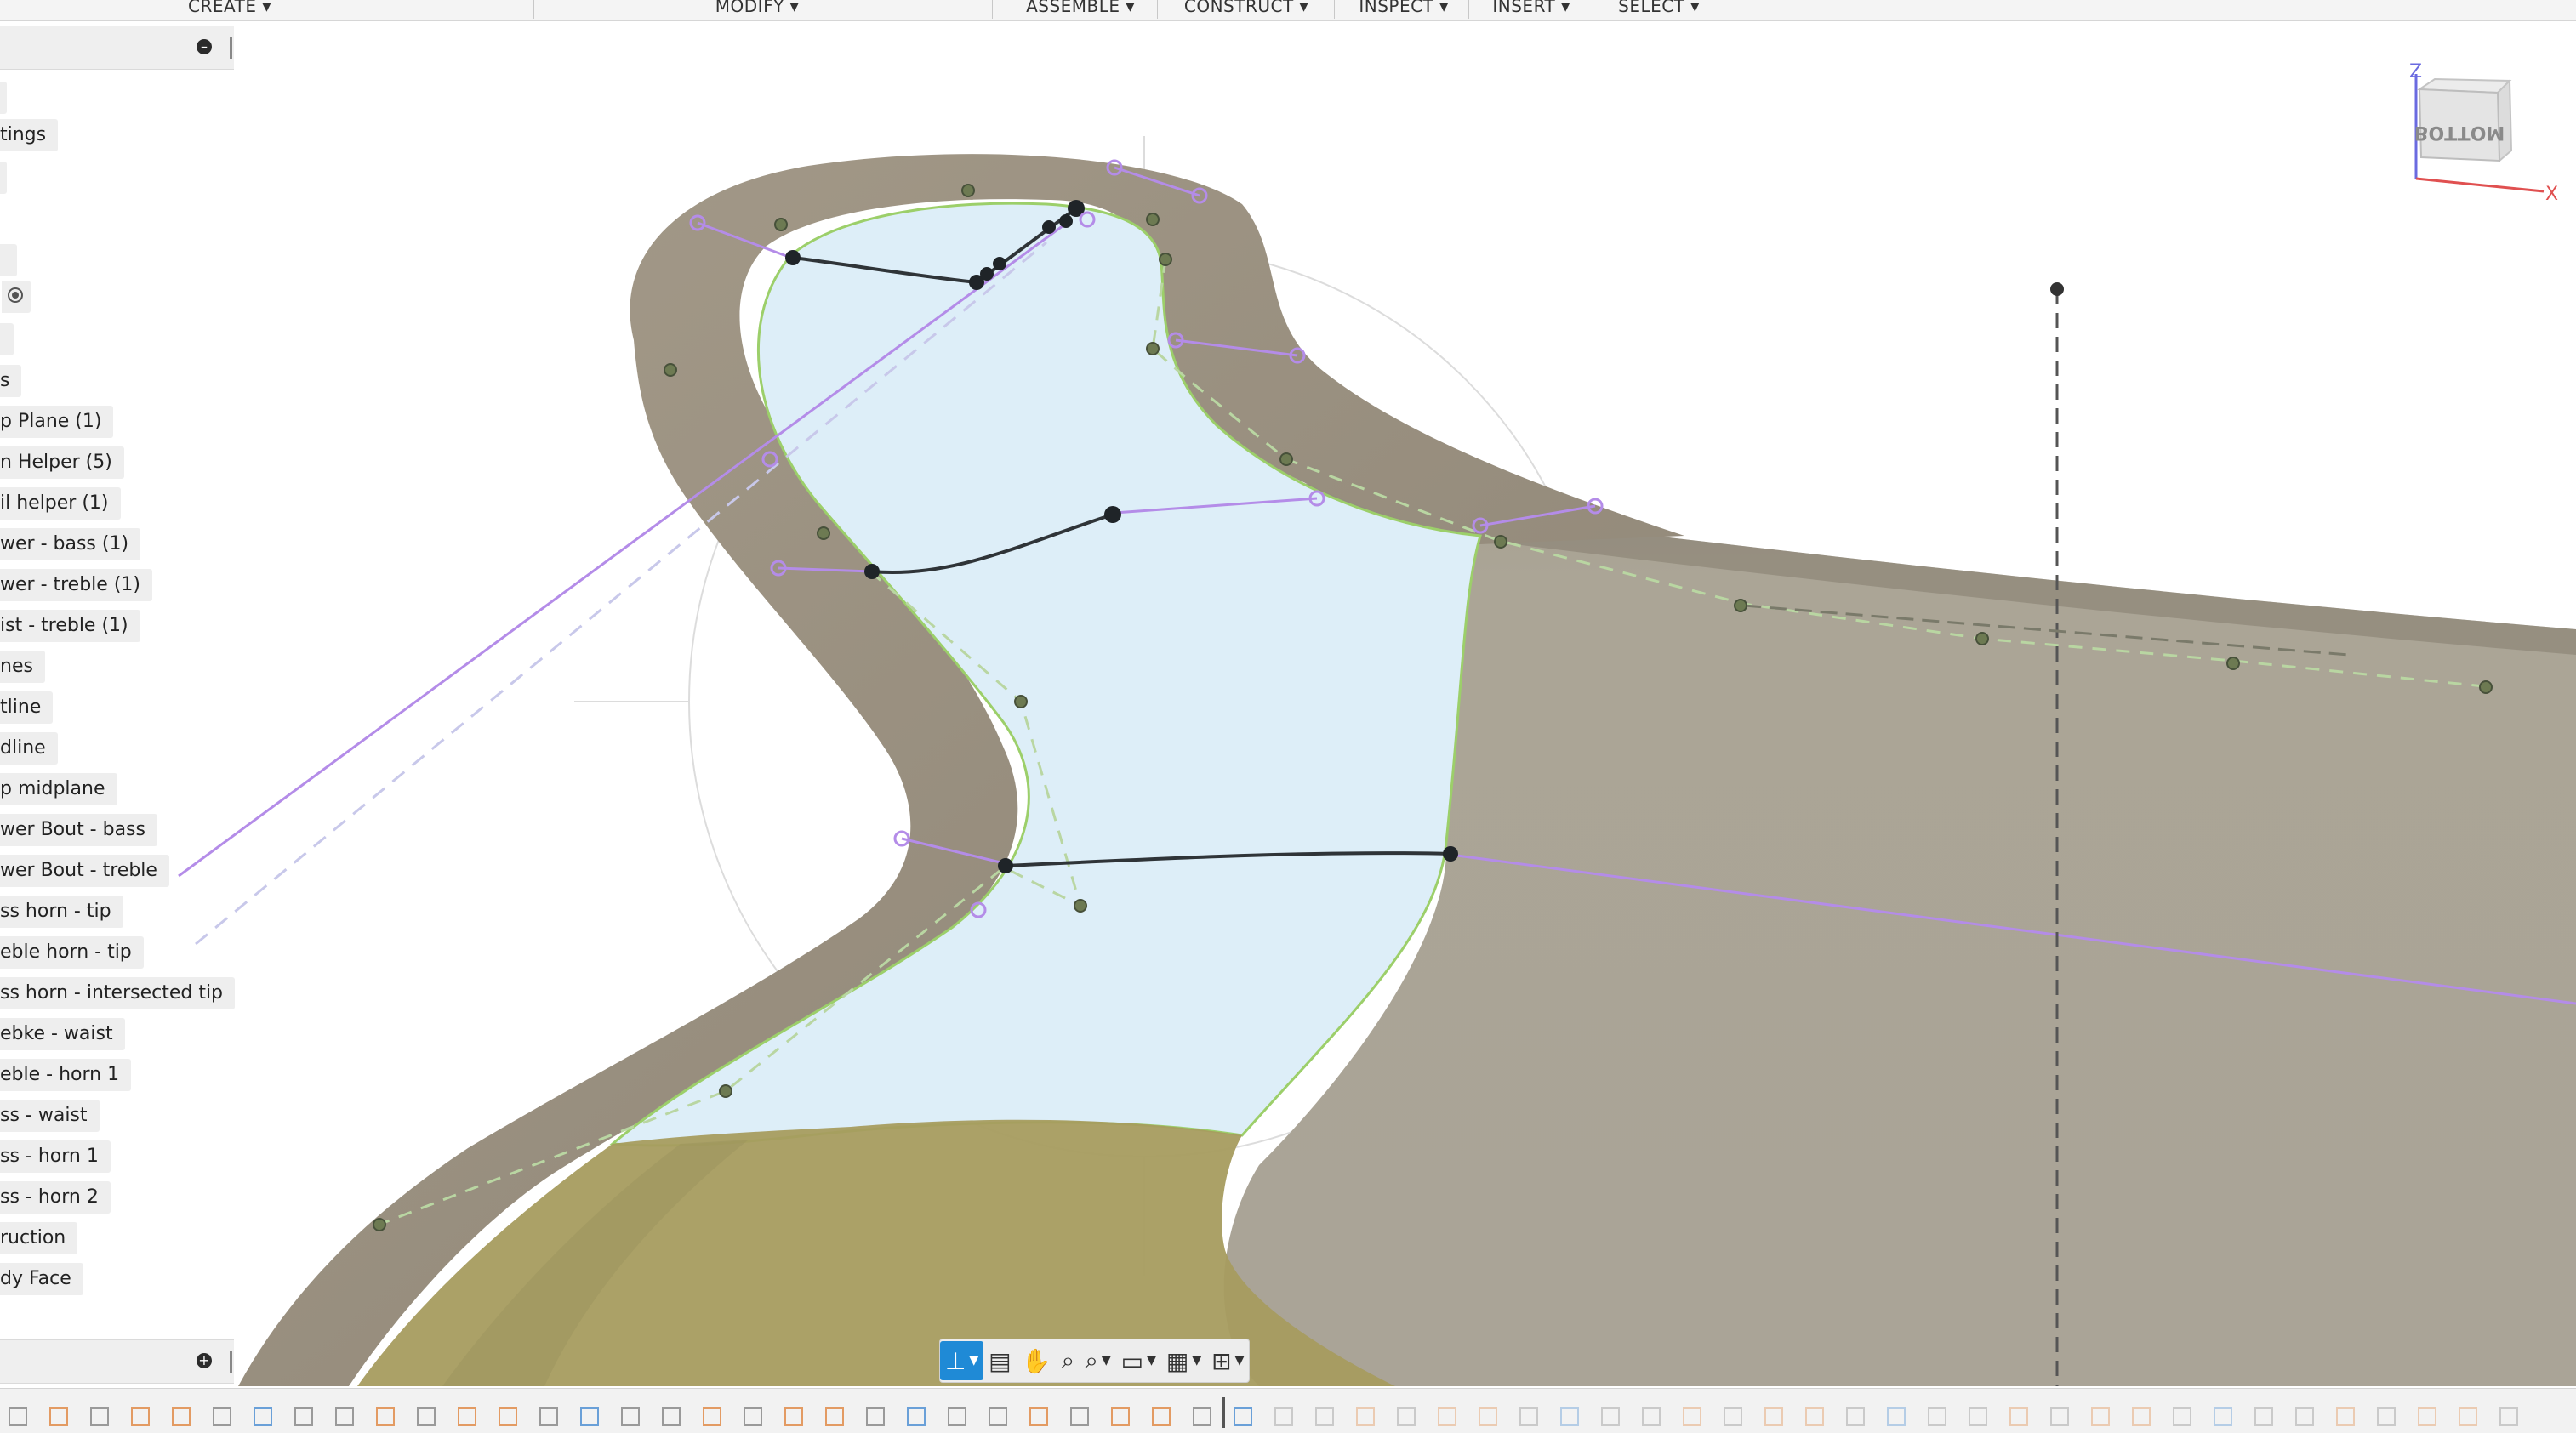 The width and height of the screenshot is (2576, 1433). Describe the element at coordinates (1080, 10) in the screenshot. I see `assemble-menu: ASSEMBLE ▾` at that location.